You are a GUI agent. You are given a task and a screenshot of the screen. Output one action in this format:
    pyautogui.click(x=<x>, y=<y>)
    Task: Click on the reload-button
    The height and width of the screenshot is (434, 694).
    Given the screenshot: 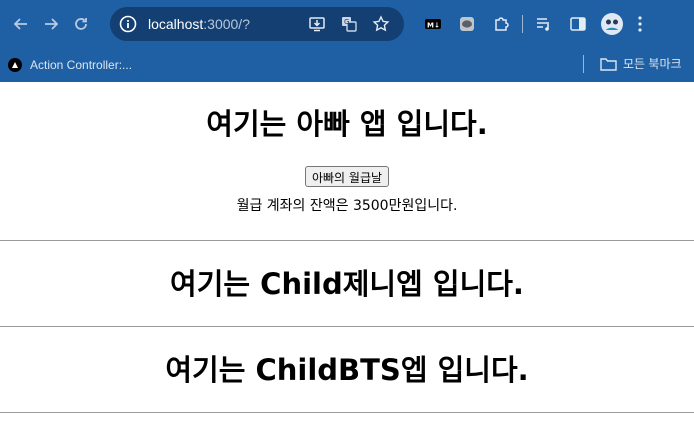 What is the action you would take?
    pyautogui.click(x=81, y=24)
    